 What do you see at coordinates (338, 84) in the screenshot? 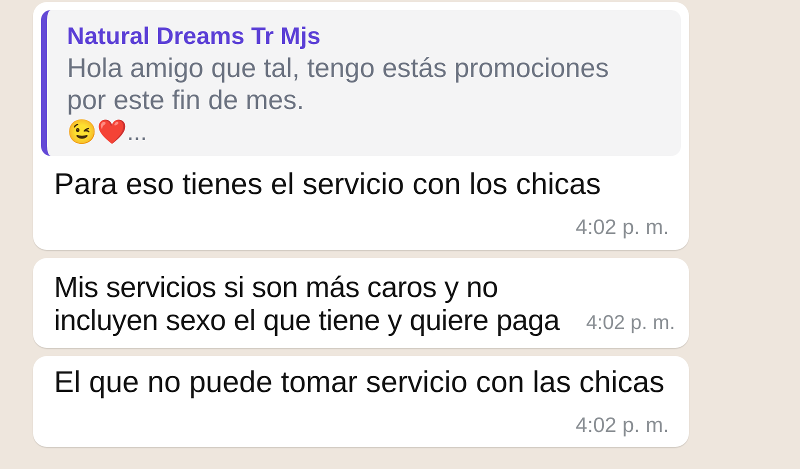
I see `quote-text: Hola amigo que tal, tengo estás promociones por este fin de mes.` at bounding box center [338, 84].